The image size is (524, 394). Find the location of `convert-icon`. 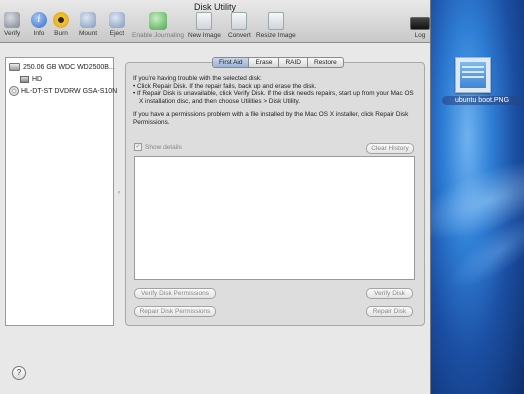

convert-icon is located at coordinates (239, 21).